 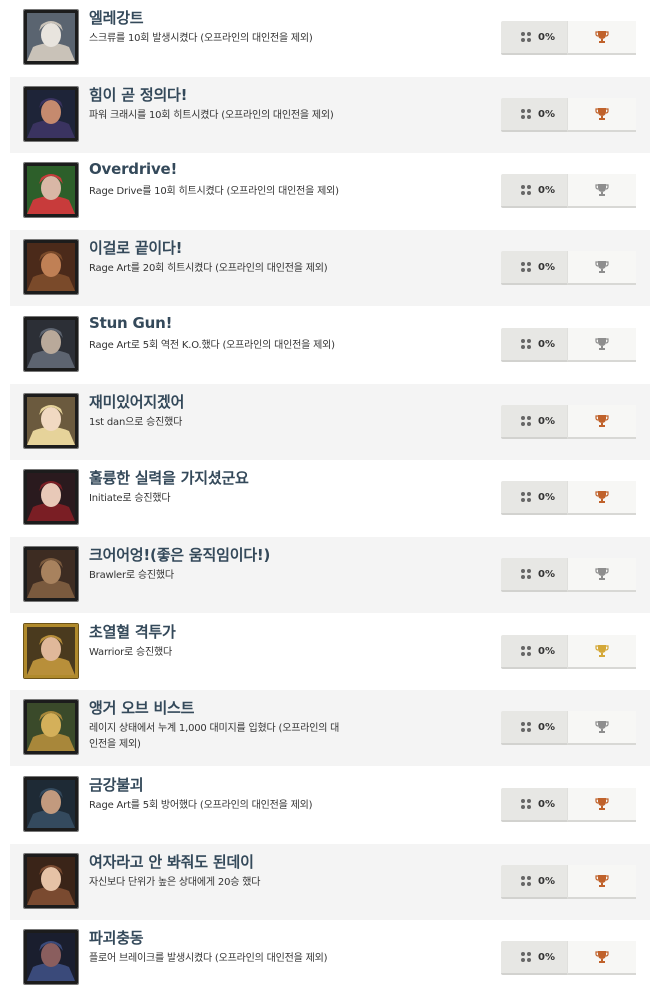 I want to click on character-portrait-hood, so click(x=51, y=344).